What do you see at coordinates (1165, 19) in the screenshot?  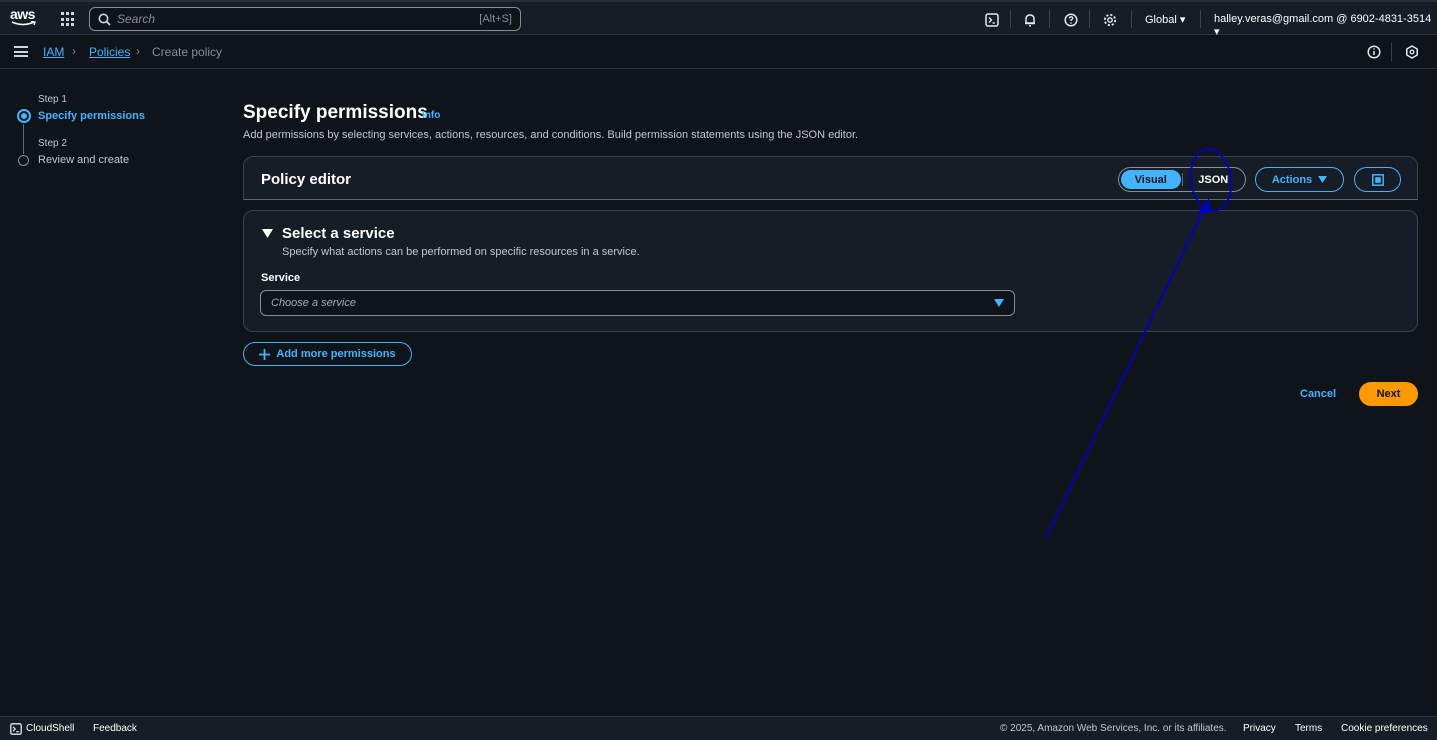 I see `region-selector: Global ▾` at bounding box center [1165, 19].